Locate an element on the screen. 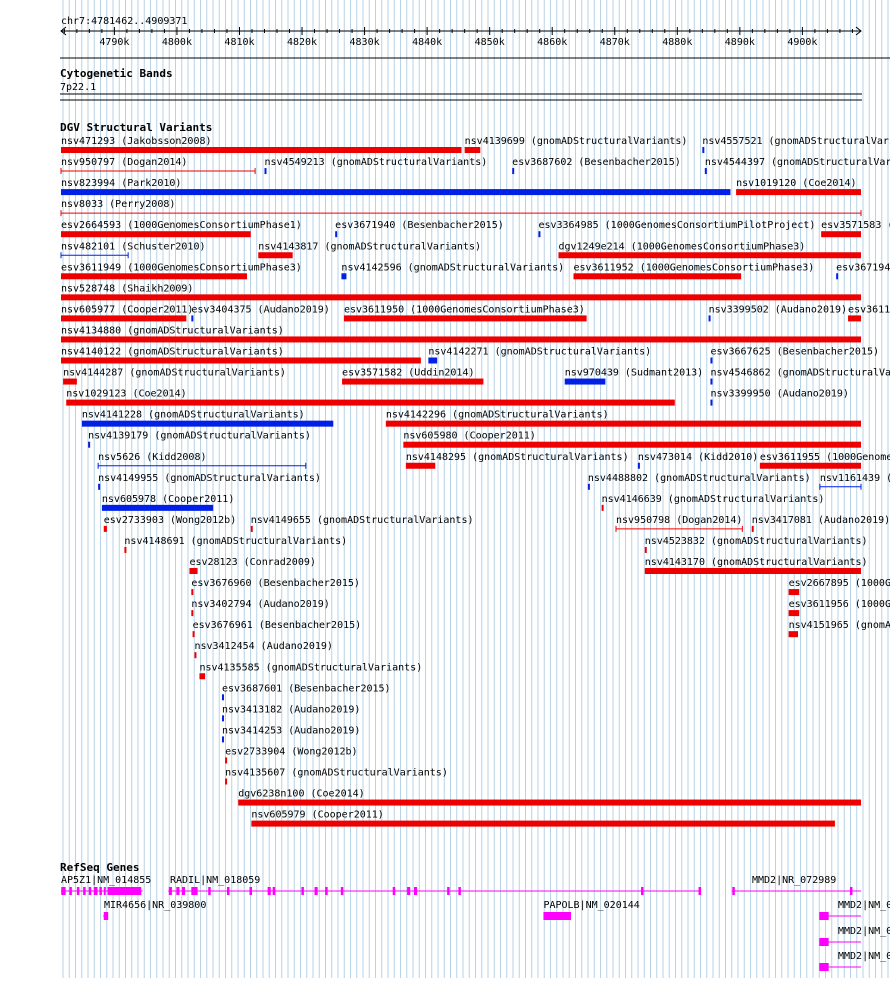  sv-feature: nsv605978 (Cooper2011) is located at coordinates (167, 502).